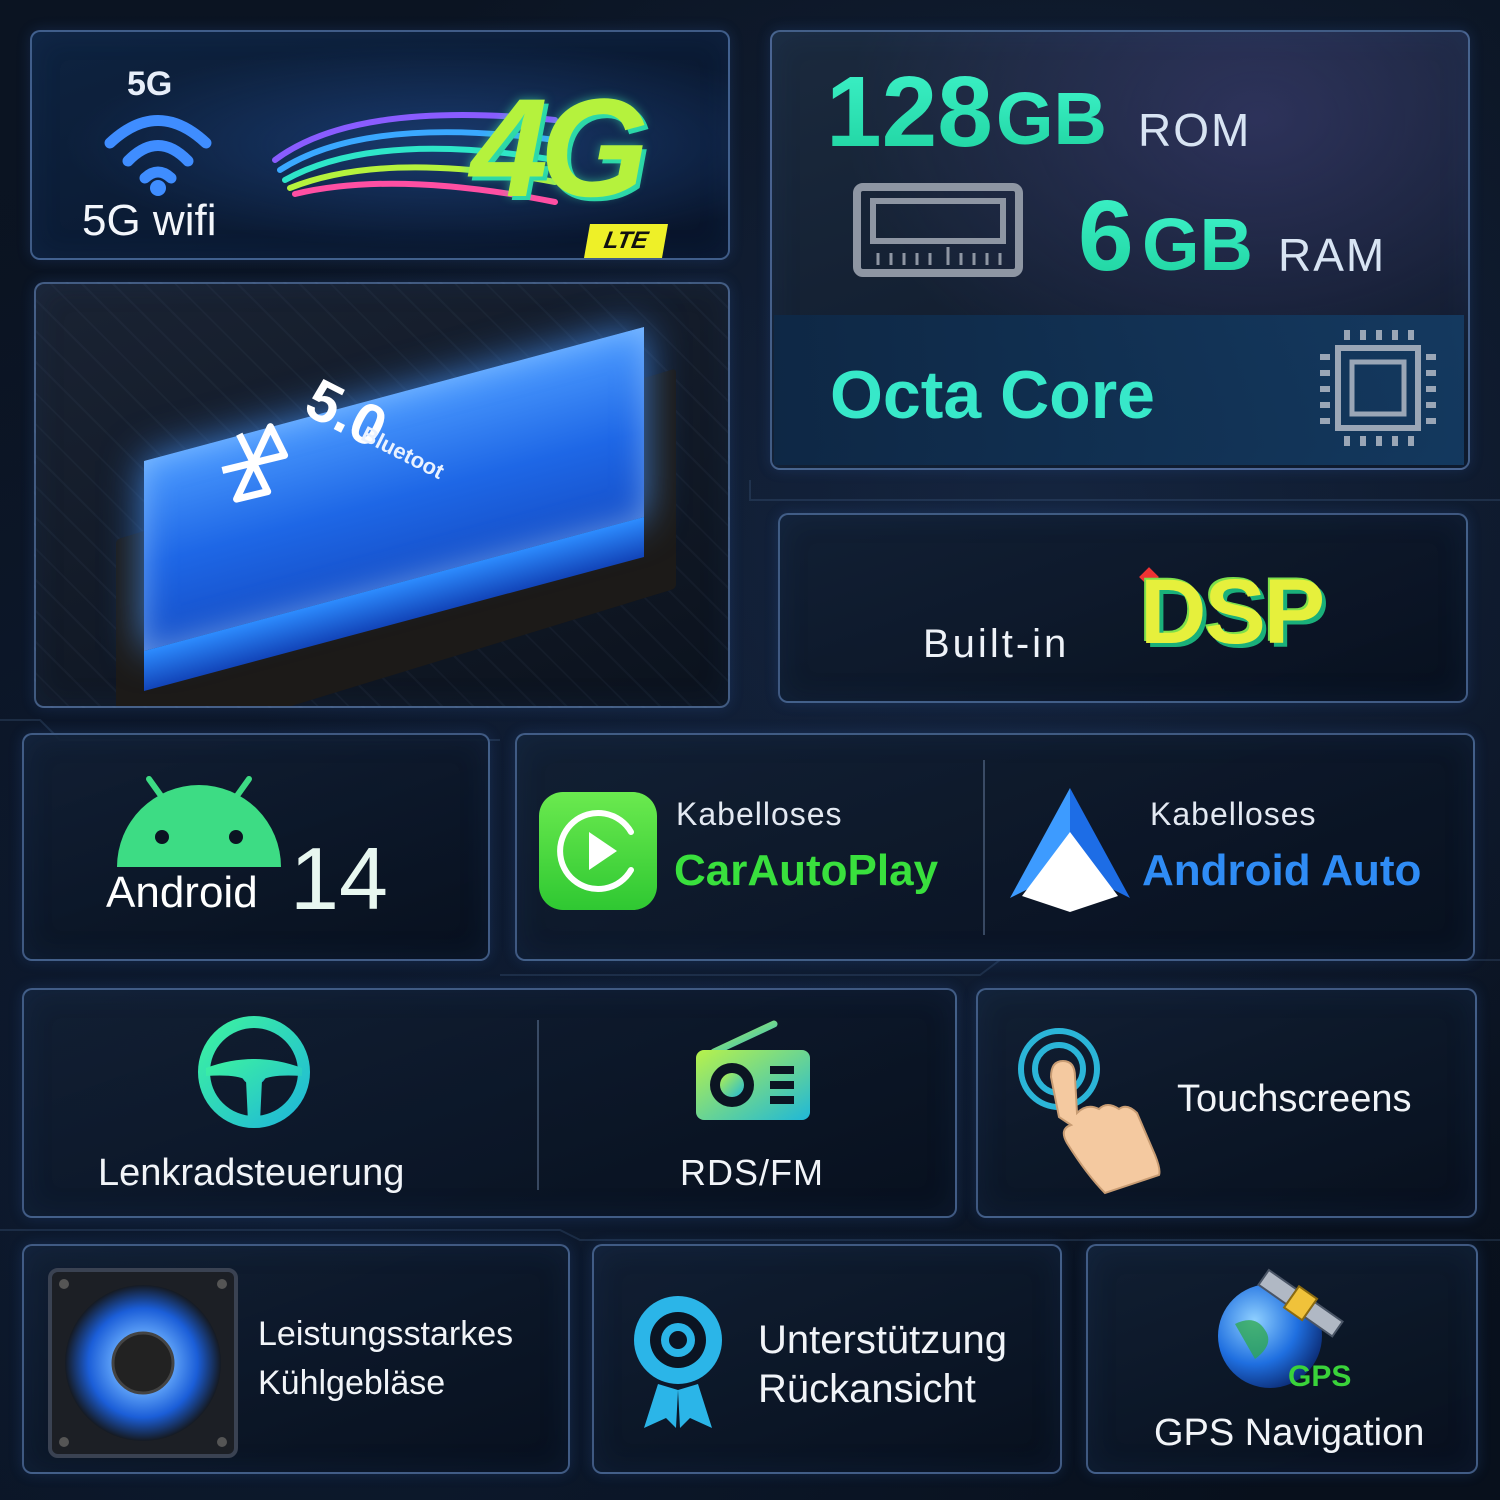 The width and height of the screenshot is (1500, 1500). What do you see at coordinates (598, 851) in the screenshot?
I see `carplay-icon` at bounding box center [598, 851].